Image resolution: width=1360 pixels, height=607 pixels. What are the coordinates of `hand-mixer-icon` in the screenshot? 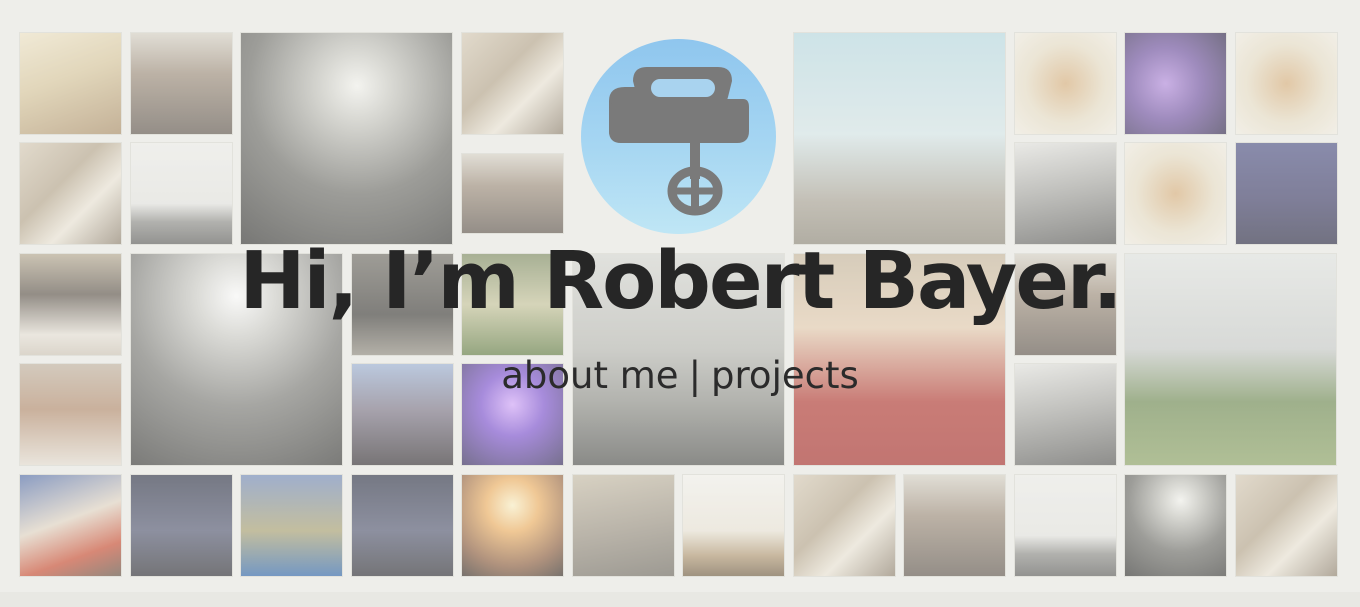 It's located at (679, 141).